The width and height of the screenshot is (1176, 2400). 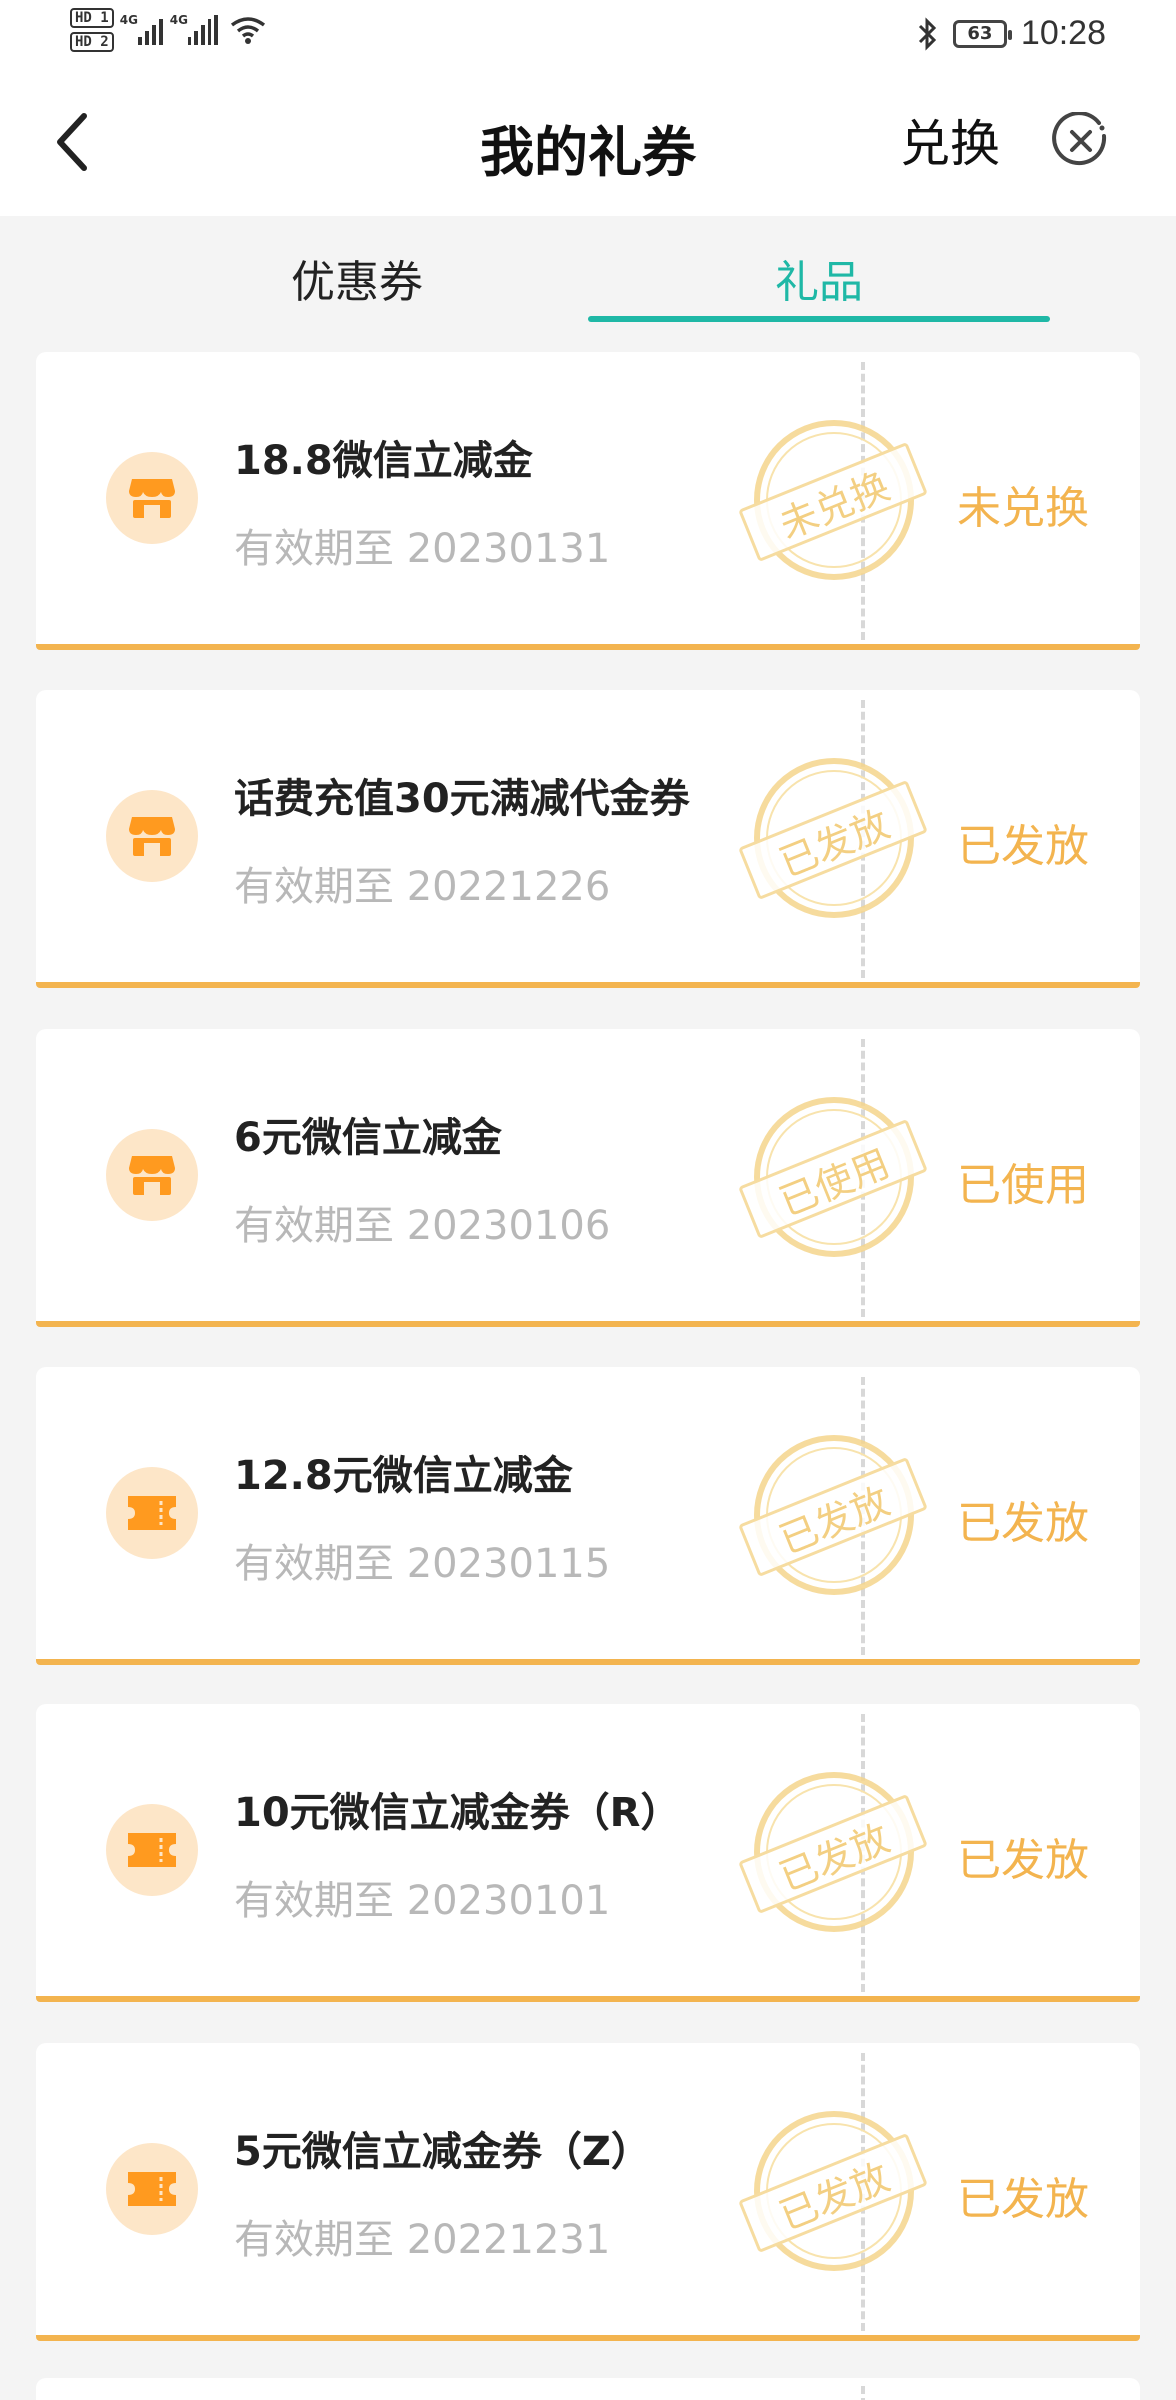 I want to click on gift-name: 话费充值30元满减代金券, so click(x=462, y=799).